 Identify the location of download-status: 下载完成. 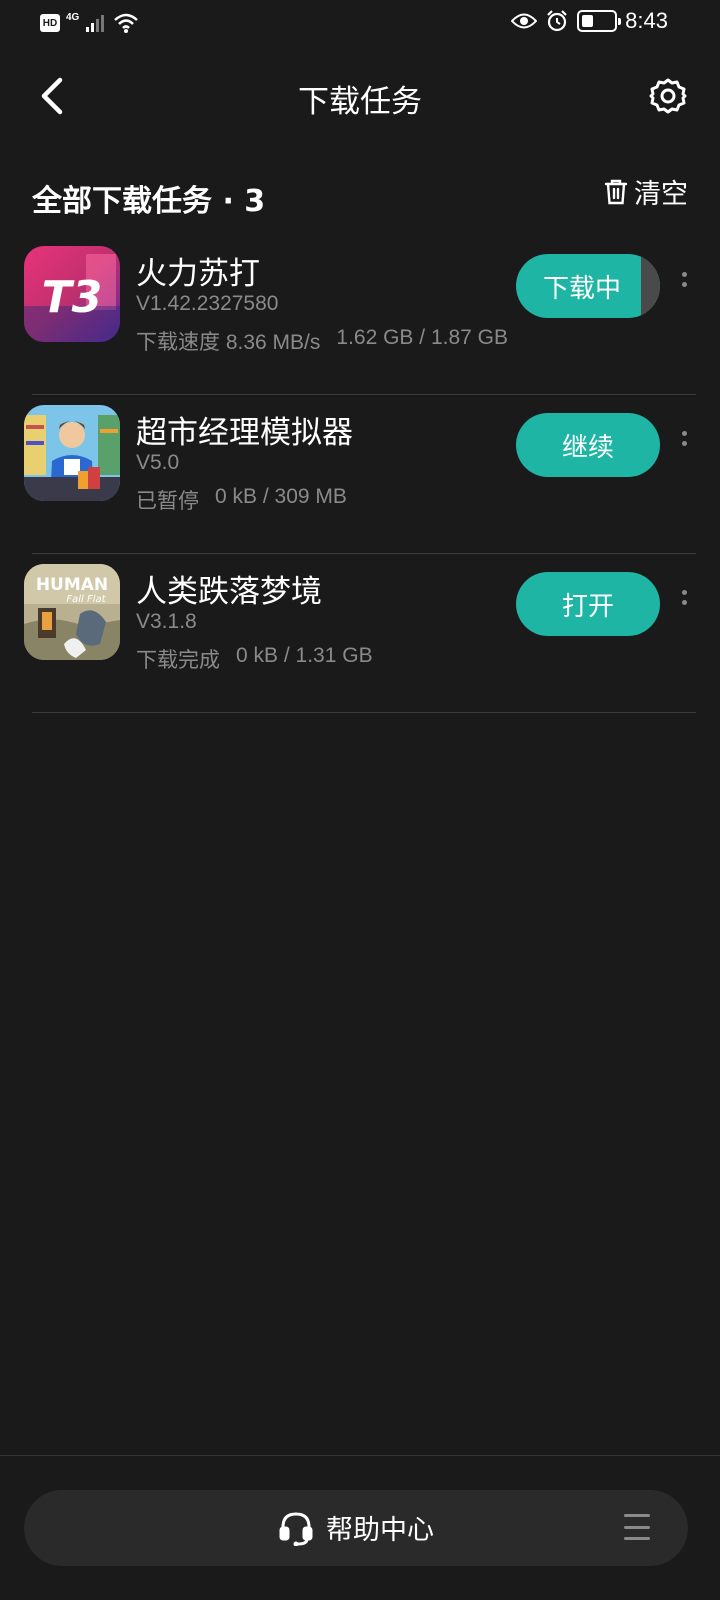
(178, 660).